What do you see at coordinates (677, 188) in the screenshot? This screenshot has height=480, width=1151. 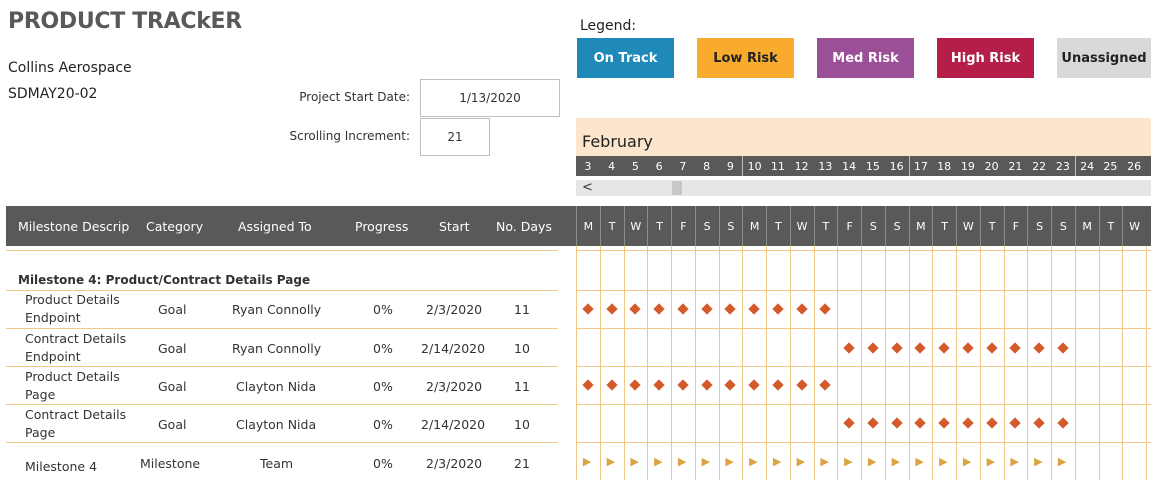 I see `scroll-thumb` at bounding box center [677, 188].